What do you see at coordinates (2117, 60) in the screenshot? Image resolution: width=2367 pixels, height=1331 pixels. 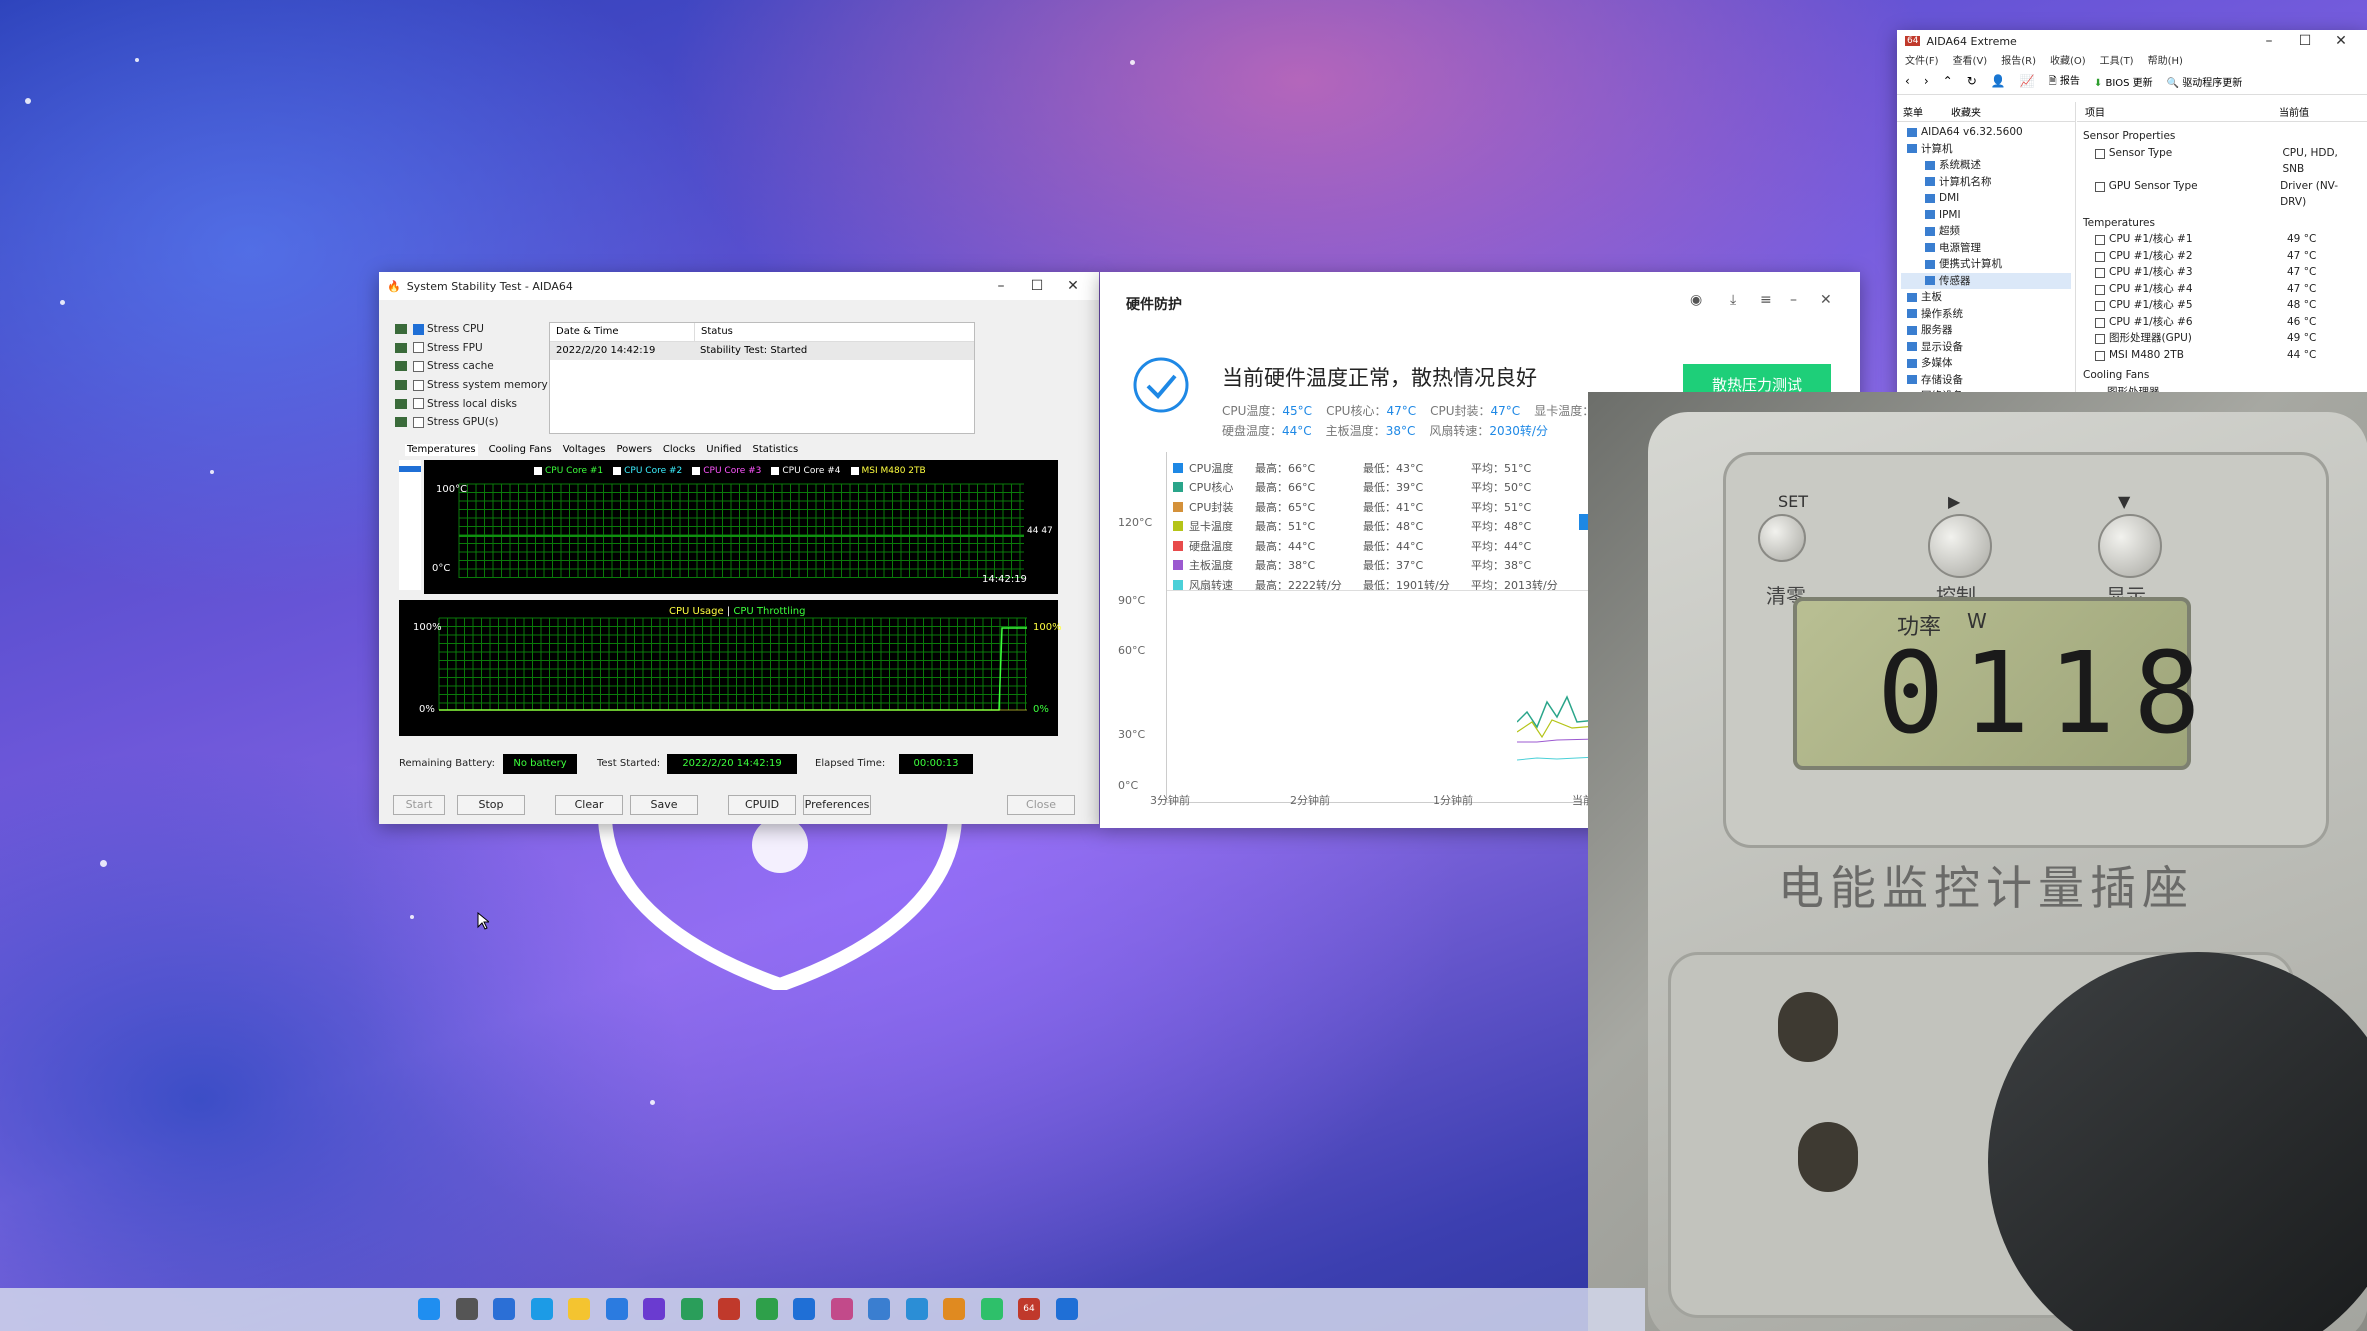 I see `menu-item: 工具(T)` at bounding box center [2117, 60].